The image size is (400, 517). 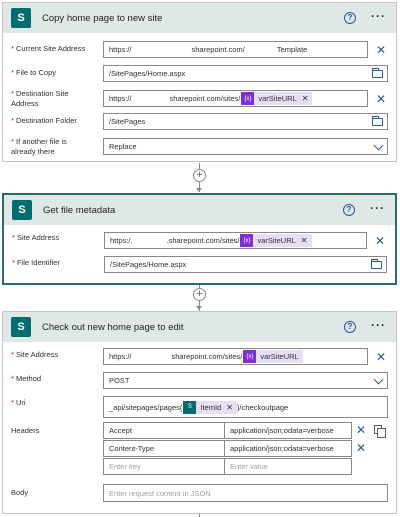 I want to click on dynamic-content-token: S ItemId ✕, so click(x=210, y=407).